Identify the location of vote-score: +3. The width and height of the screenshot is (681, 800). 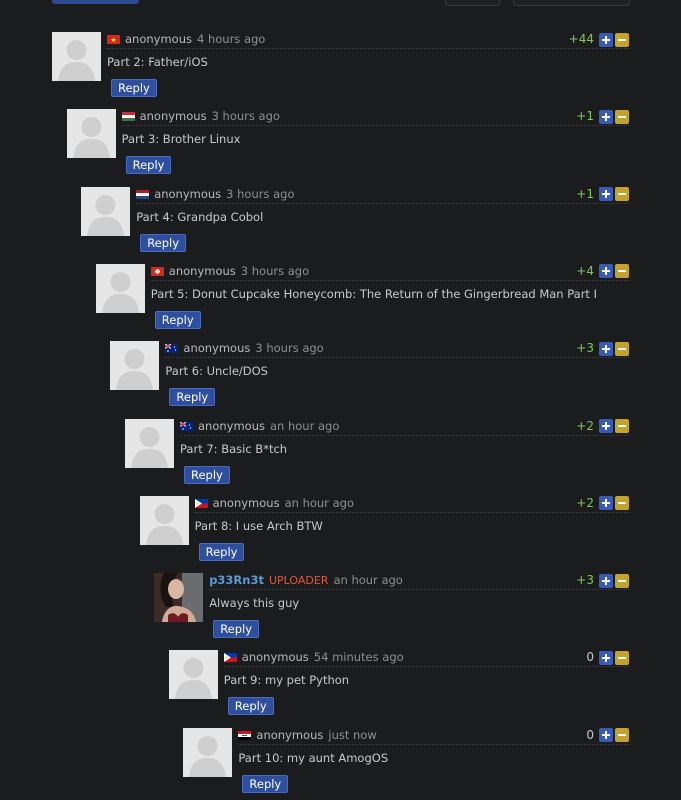
(585, 580).